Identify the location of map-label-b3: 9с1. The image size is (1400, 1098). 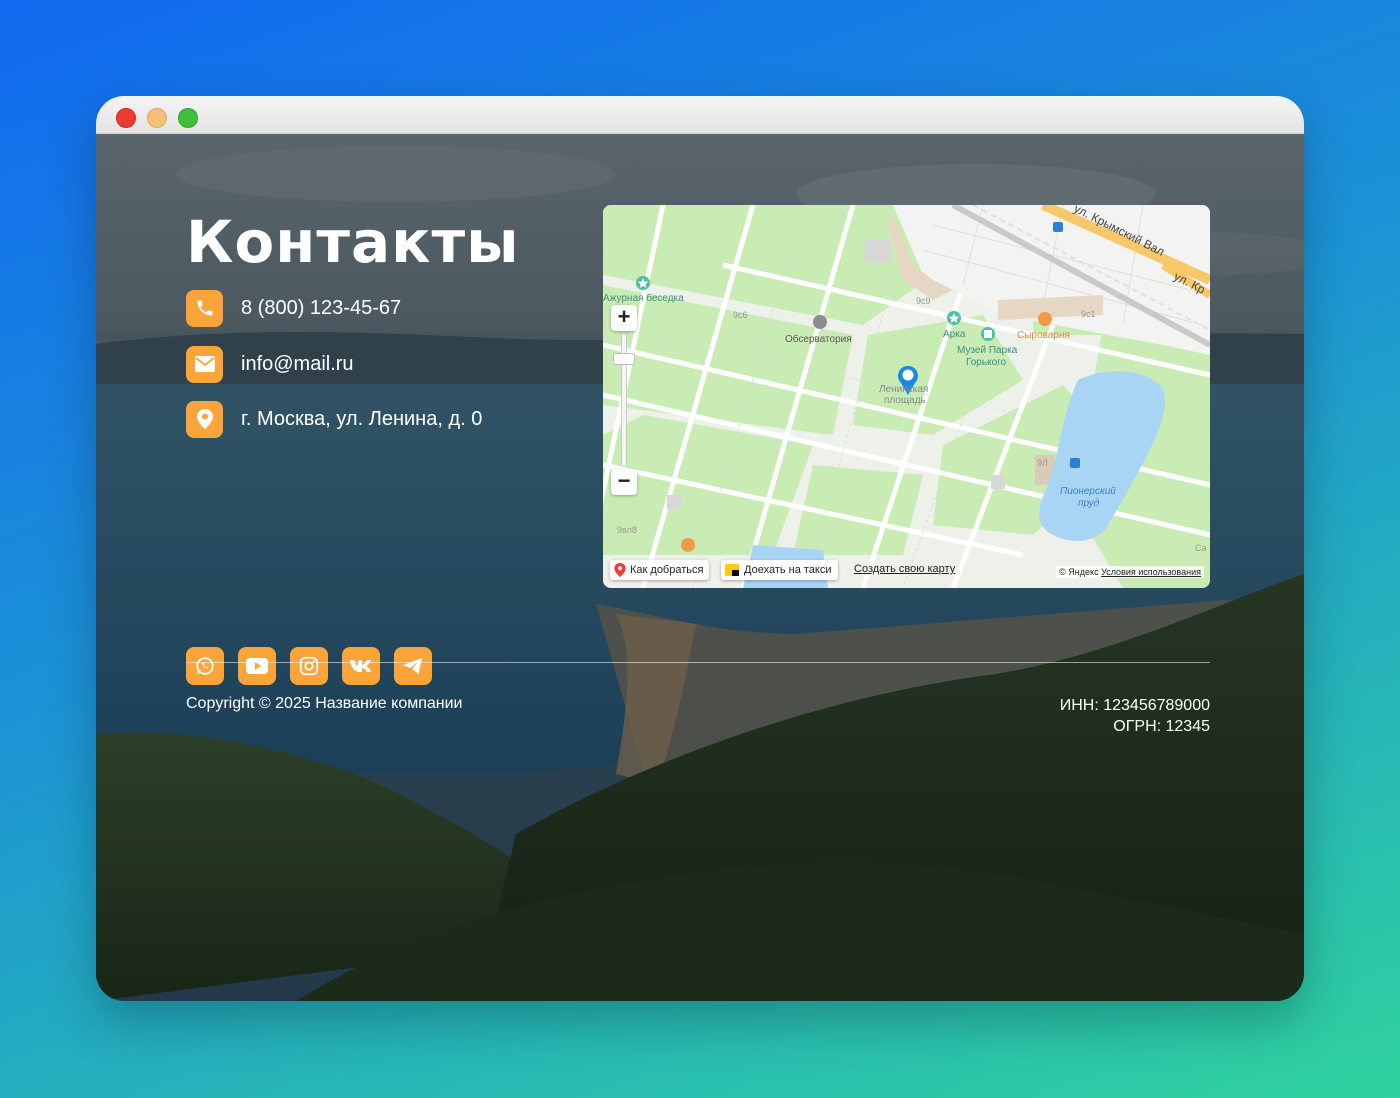
(1088, 314).